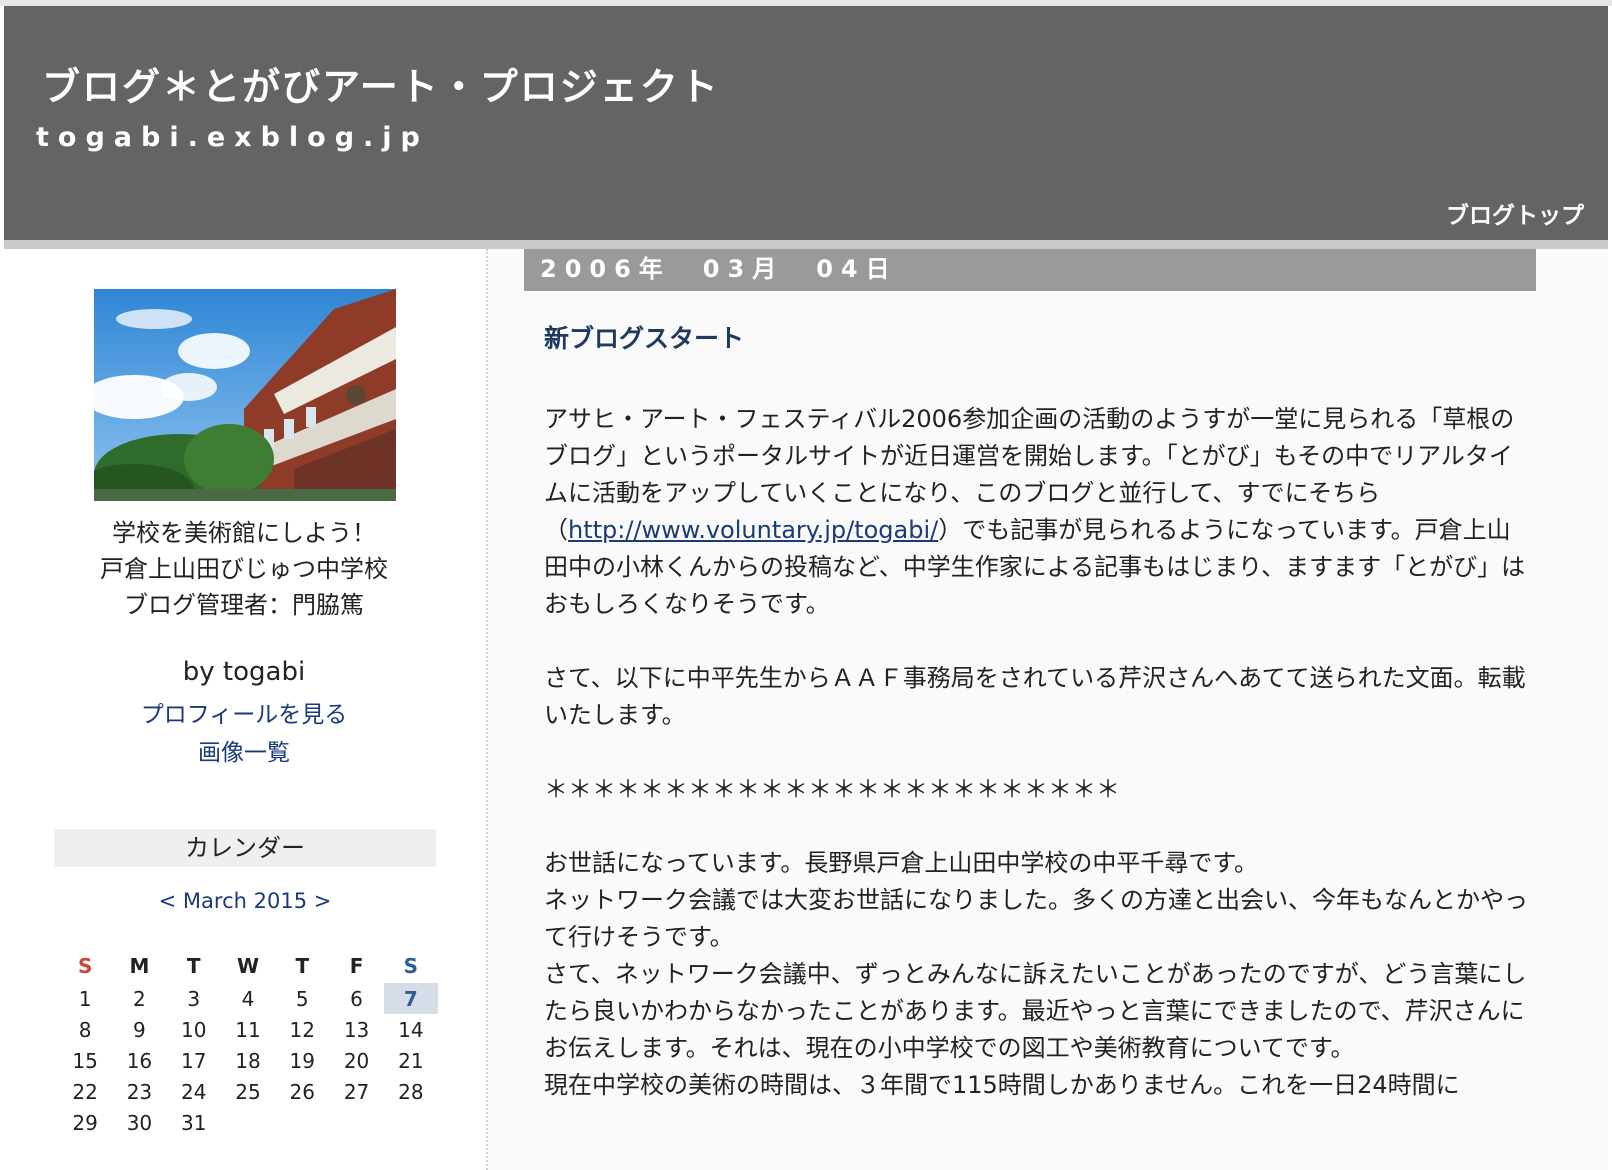  What do you see at coordinates (139, 1060) in the screenshot?
I see `calendar-day: 16` at bounding box center [139, 1060].